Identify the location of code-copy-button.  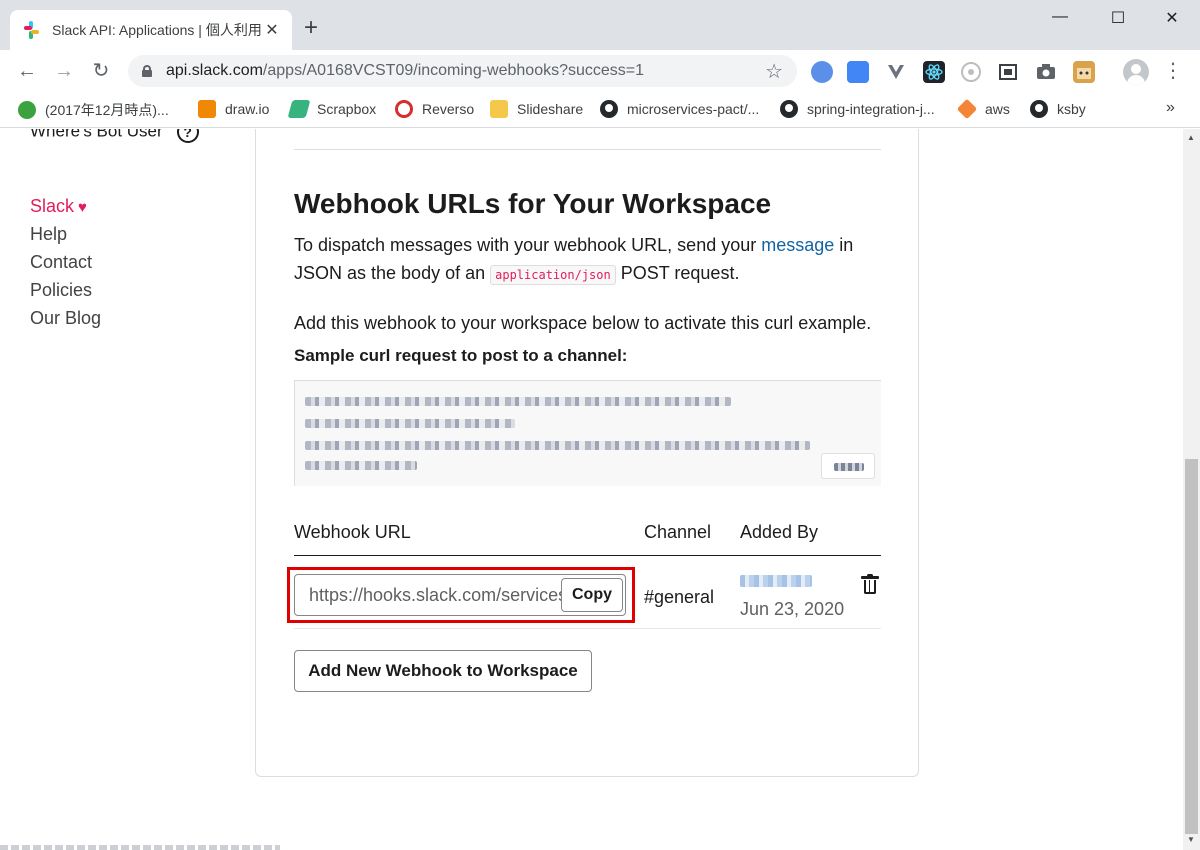
(848, 466).